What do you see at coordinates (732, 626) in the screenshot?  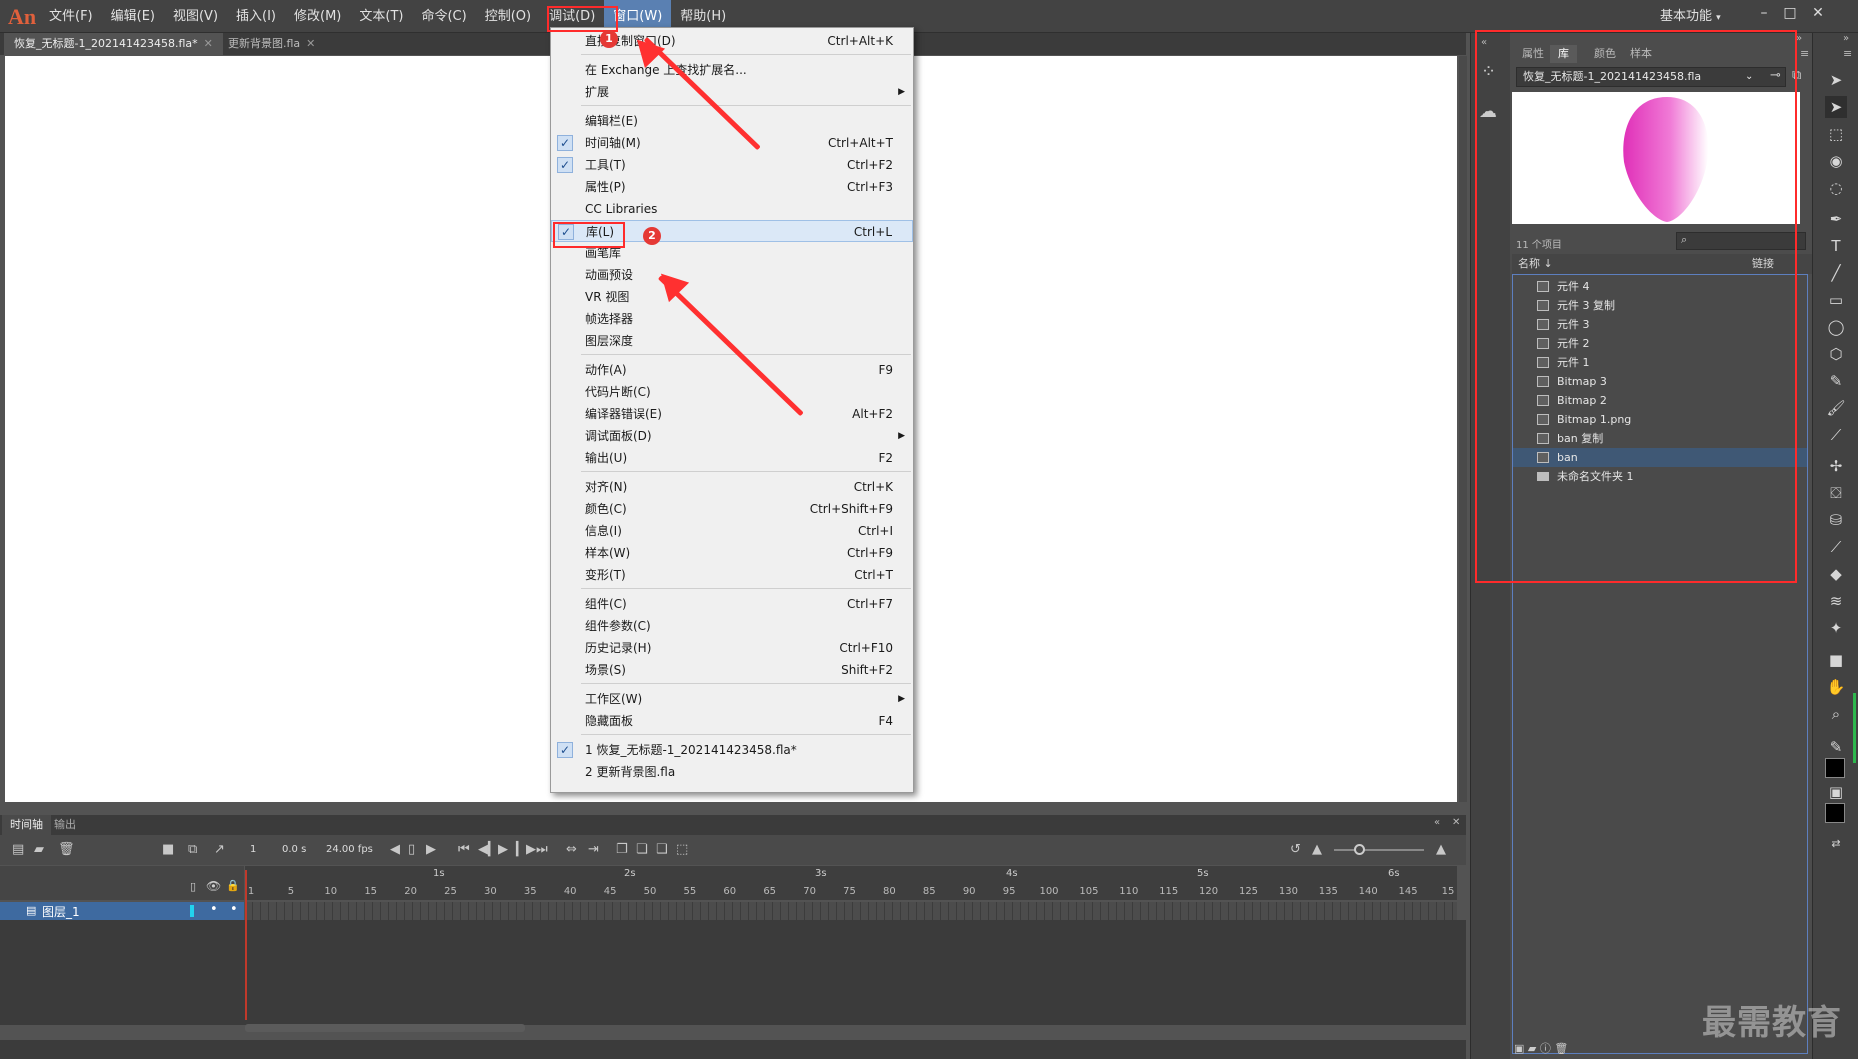 I see `menu-item: 组件参数(C)` at bounding box center [732, 626].